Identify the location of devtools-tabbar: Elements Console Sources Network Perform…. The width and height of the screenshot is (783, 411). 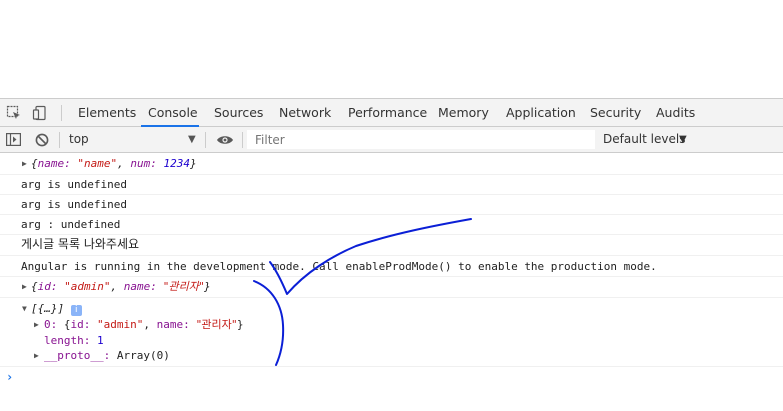
(391, 112).